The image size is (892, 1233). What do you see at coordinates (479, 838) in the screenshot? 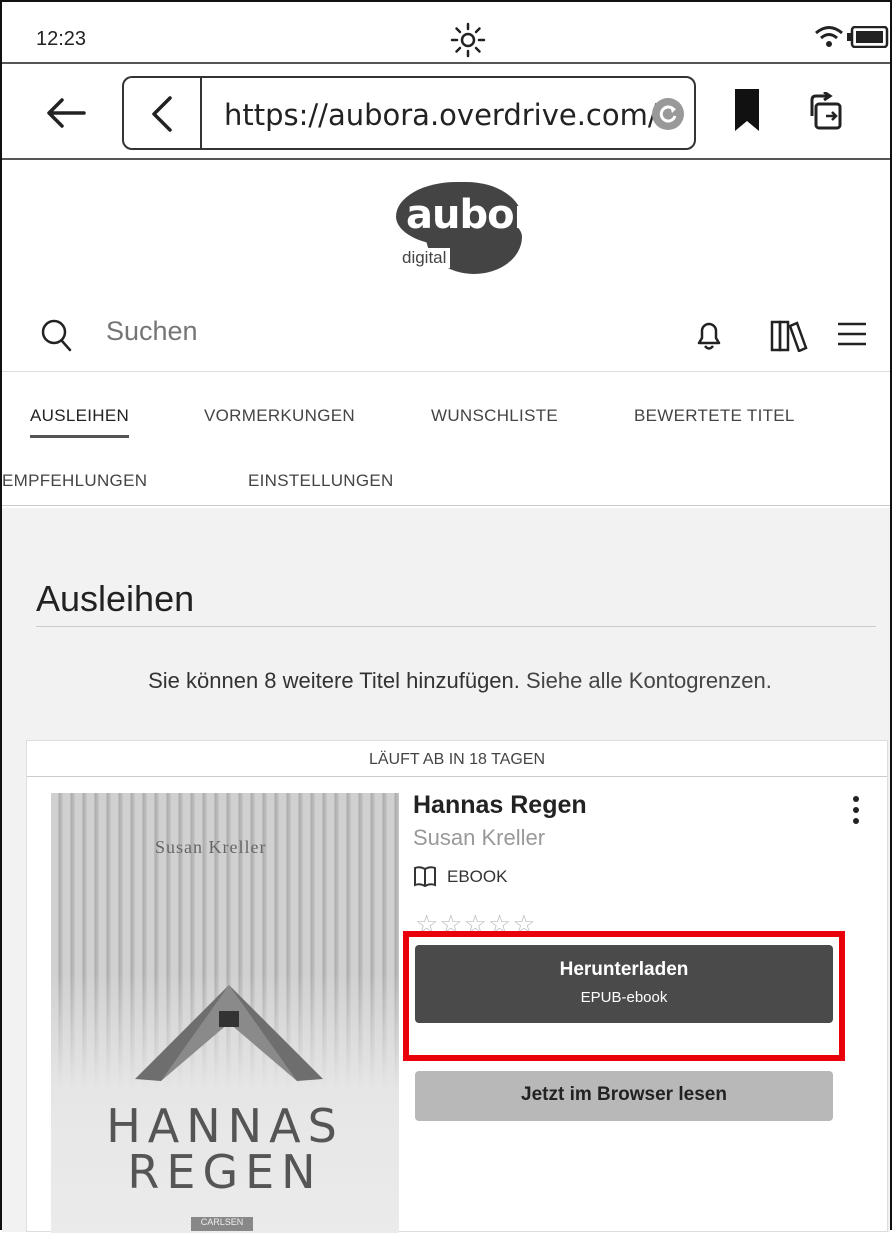
I see `book-author: Susan Kreller` at bounding box center [479, 838].